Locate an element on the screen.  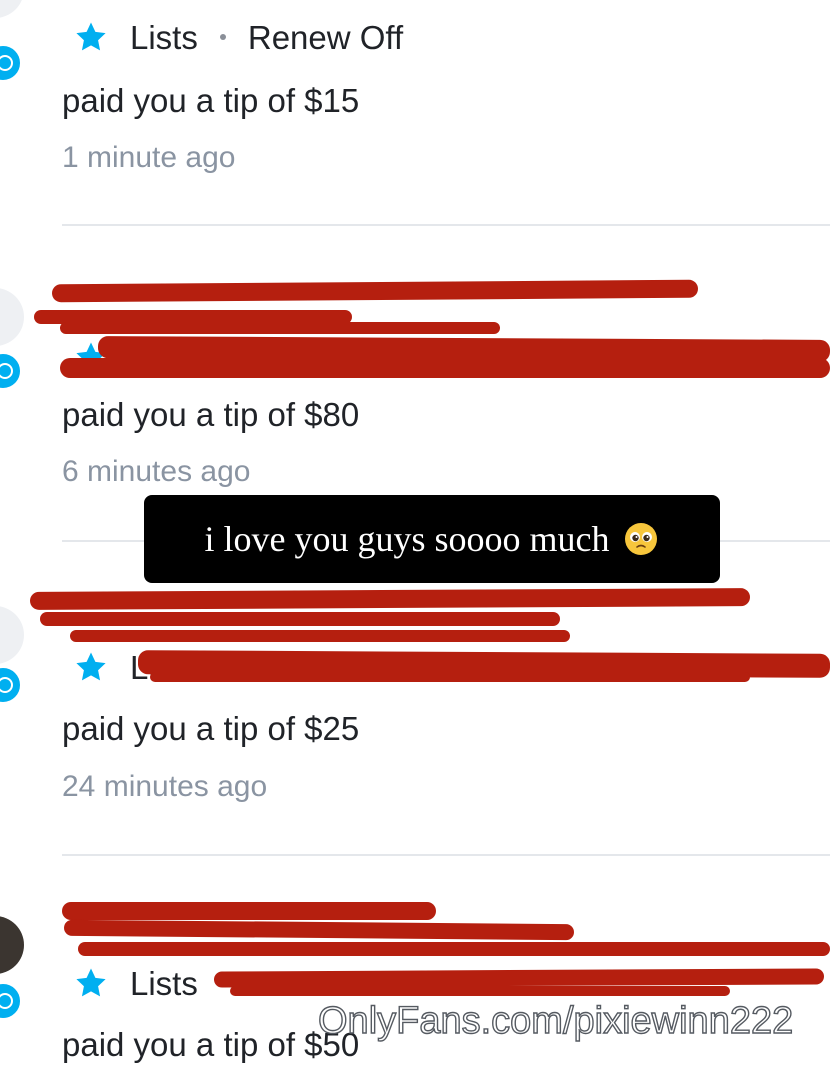
pleading-face-icon is located at coordinates (641, 539).